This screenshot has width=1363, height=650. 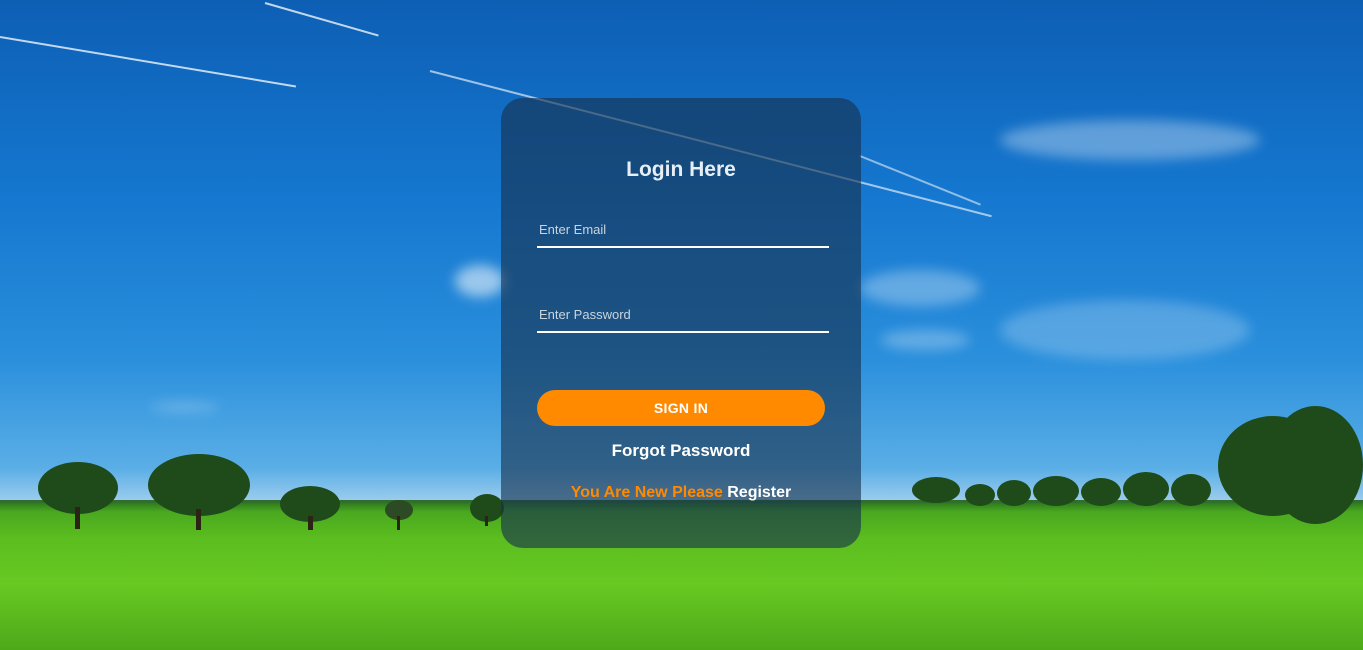 What do you see at coordinates (681, 408) in the screenshot?
I see `sign-in-button: SIGN IN` at bounding box center [681, 408].